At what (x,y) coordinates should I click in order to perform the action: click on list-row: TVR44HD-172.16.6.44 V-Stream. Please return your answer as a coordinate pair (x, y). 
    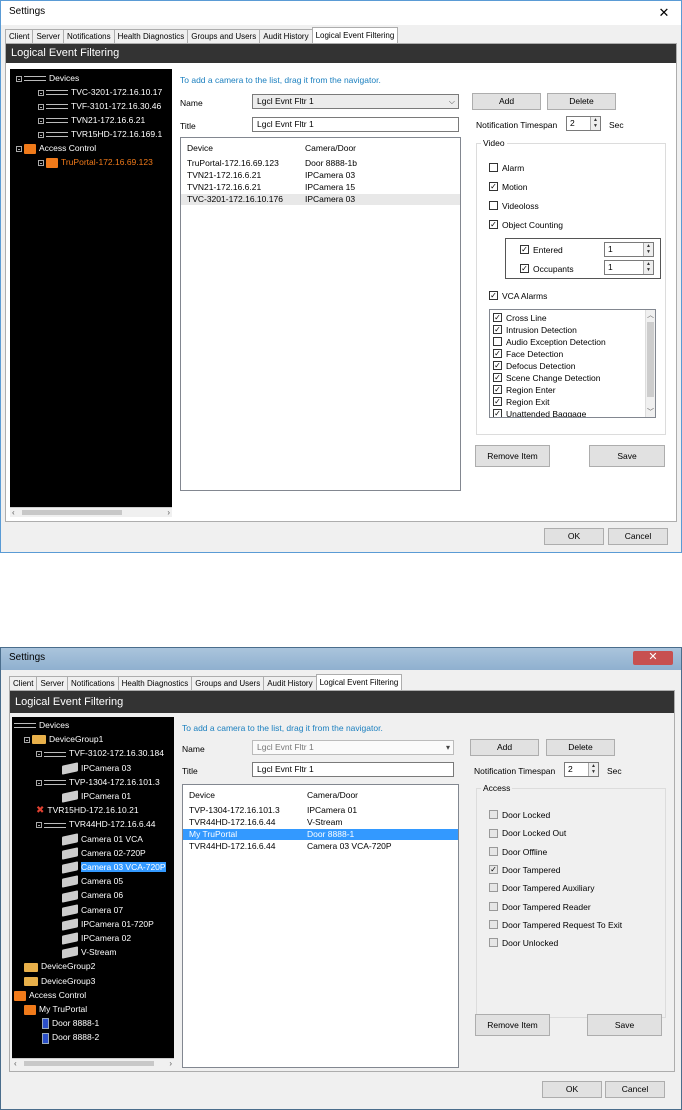
    Looking at the image, I should click on (320, 822).